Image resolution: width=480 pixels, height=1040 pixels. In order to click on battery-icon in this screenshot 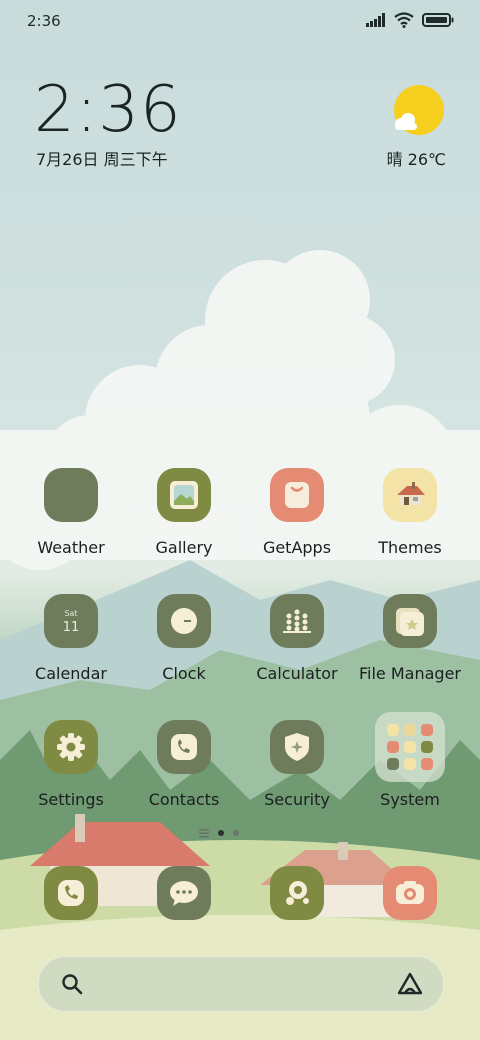, I will do `click(438, 20)`.